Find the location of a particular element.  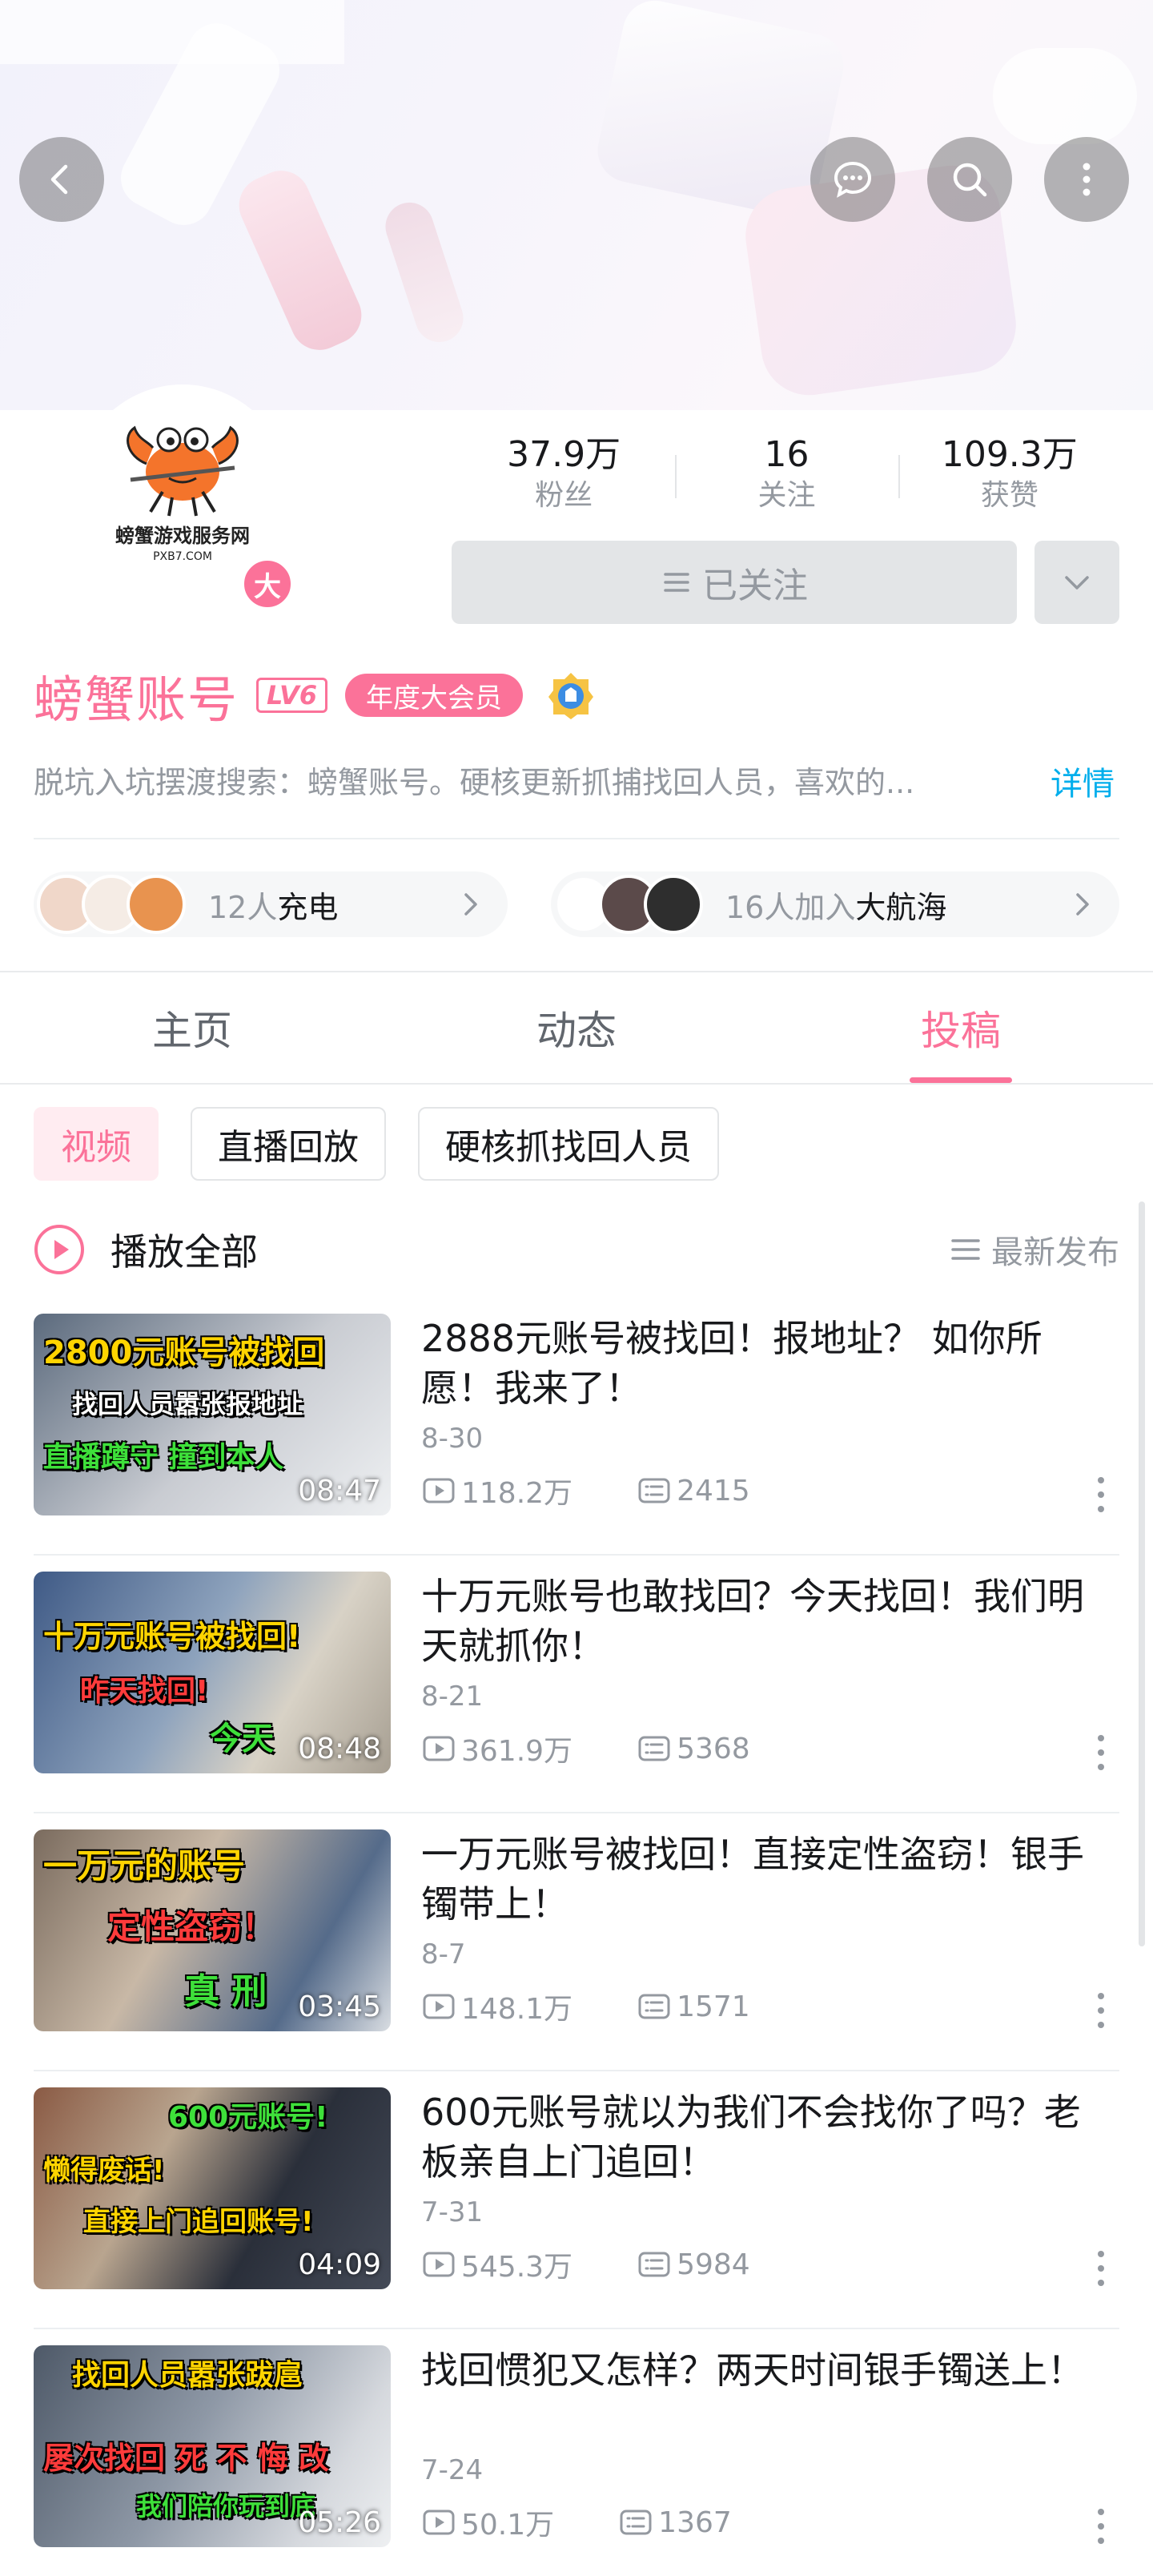

followed-label: 已关注 is located at coordinates (755, 586).